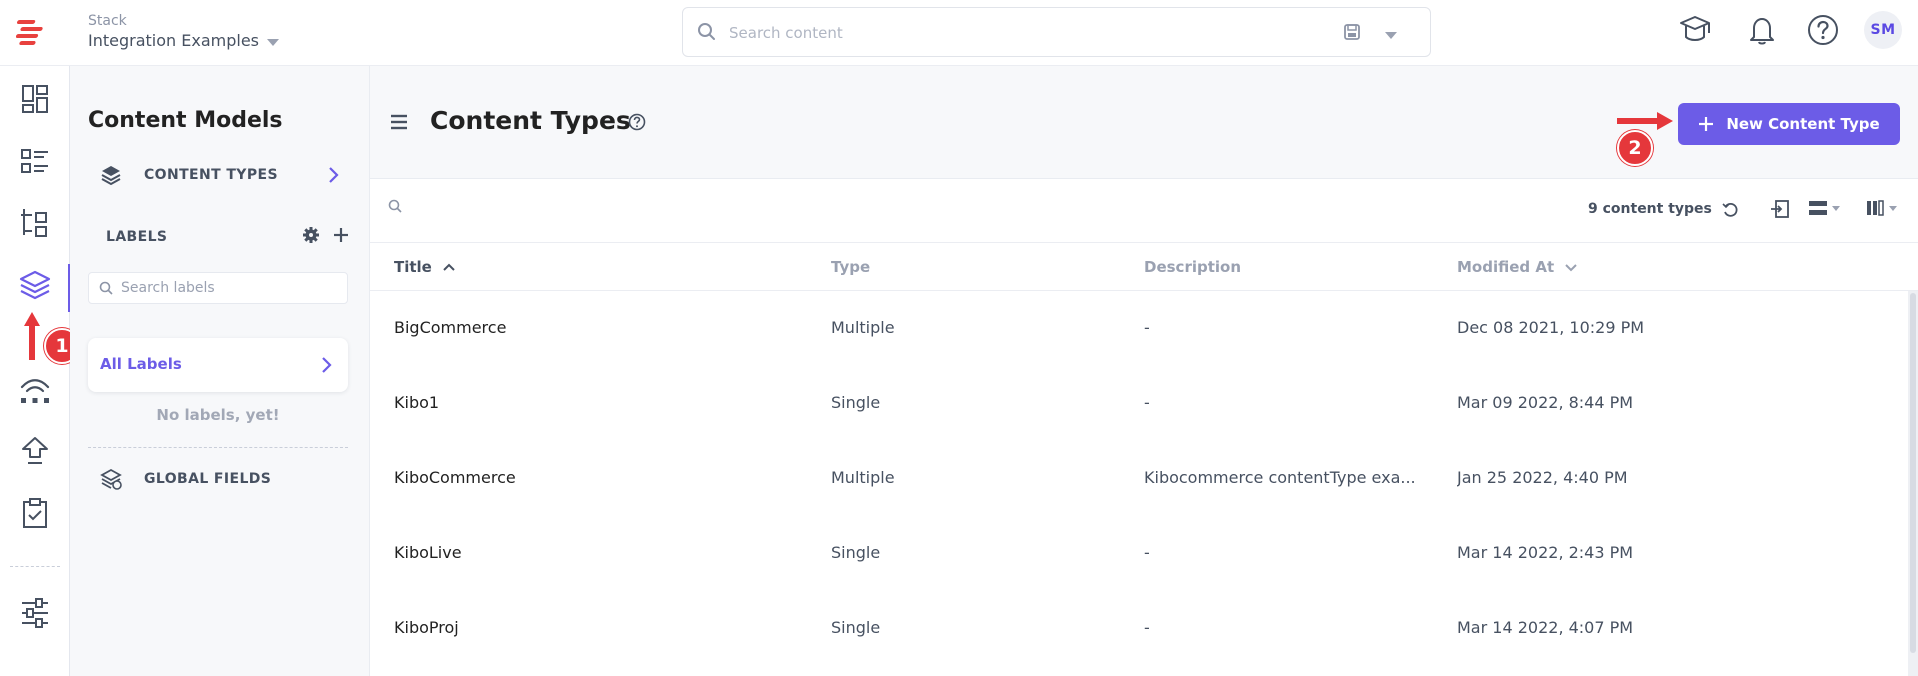 The height and width of the screenshot is (676, 1918). What do you see at coordinates (208, 479) in the screenshot?
I see `nav-global-fields-label: GLOBAL FIELDS` at bounding box center [208, 479].